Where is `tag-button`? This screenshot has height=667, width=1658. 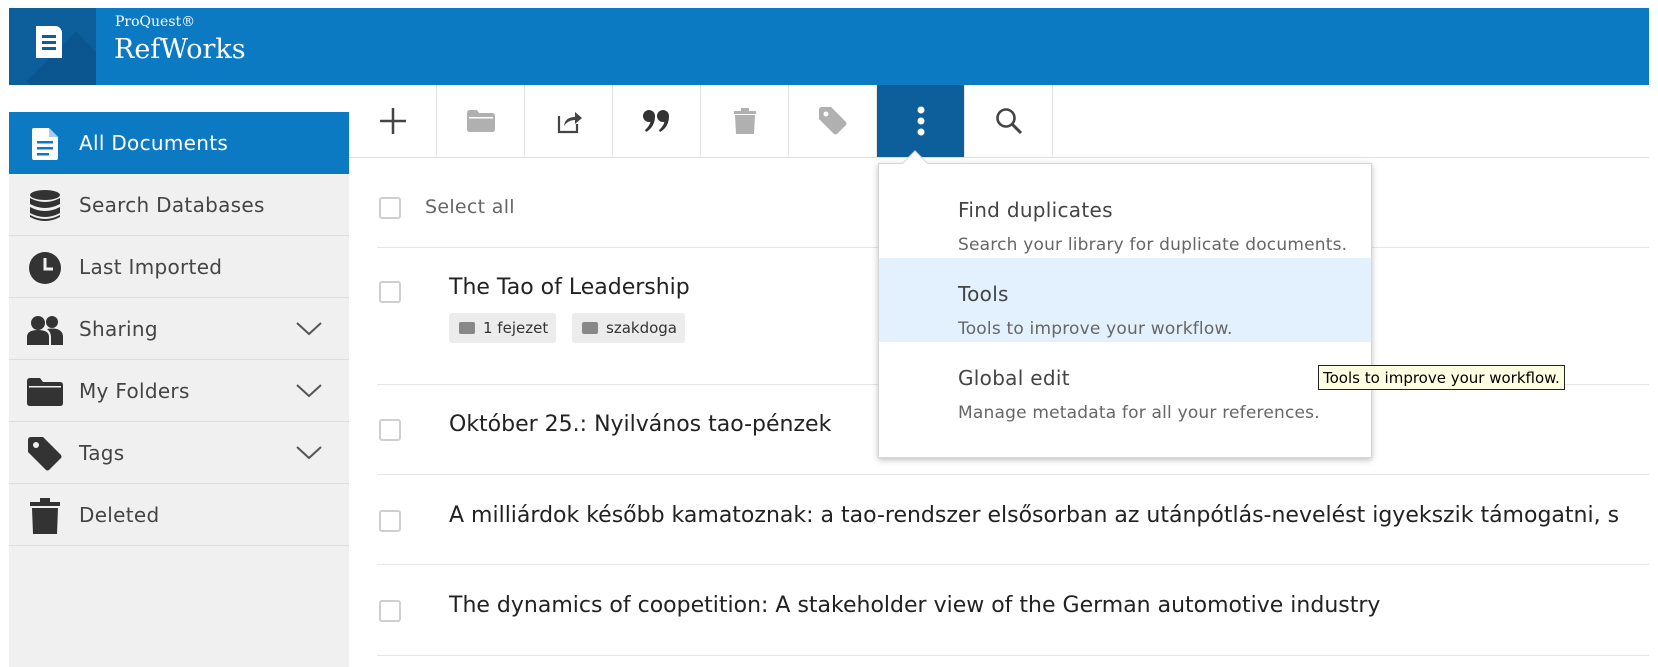 tag-button is located at coordinates (833, 121).